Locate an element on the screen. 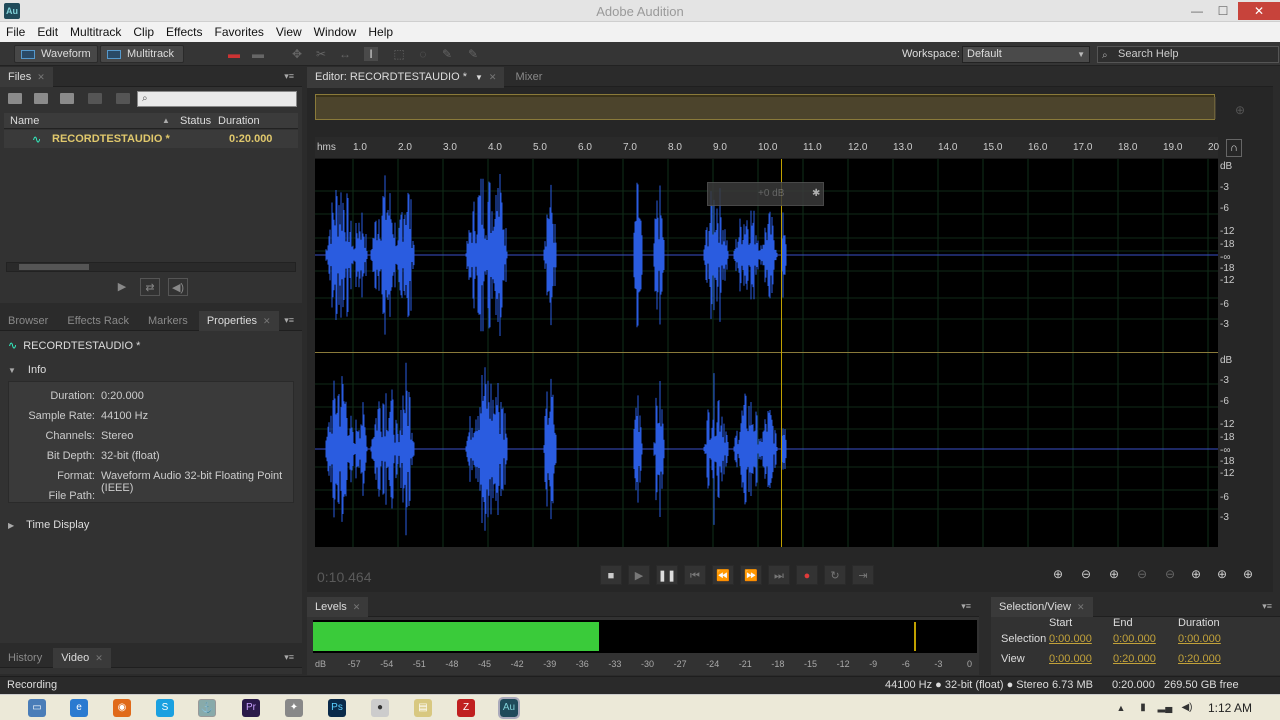 This screenshot has width=1280, height=720. zoom-in-amplitude-icon: ⊕ is located at coordinates (1058, 574).